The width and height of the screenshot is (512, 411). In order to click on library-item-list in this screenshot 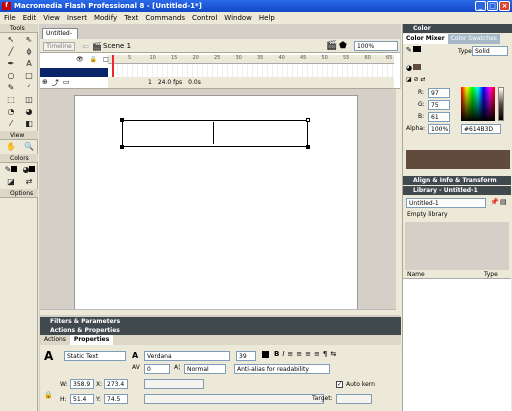, I will do `click(457, 345)`.